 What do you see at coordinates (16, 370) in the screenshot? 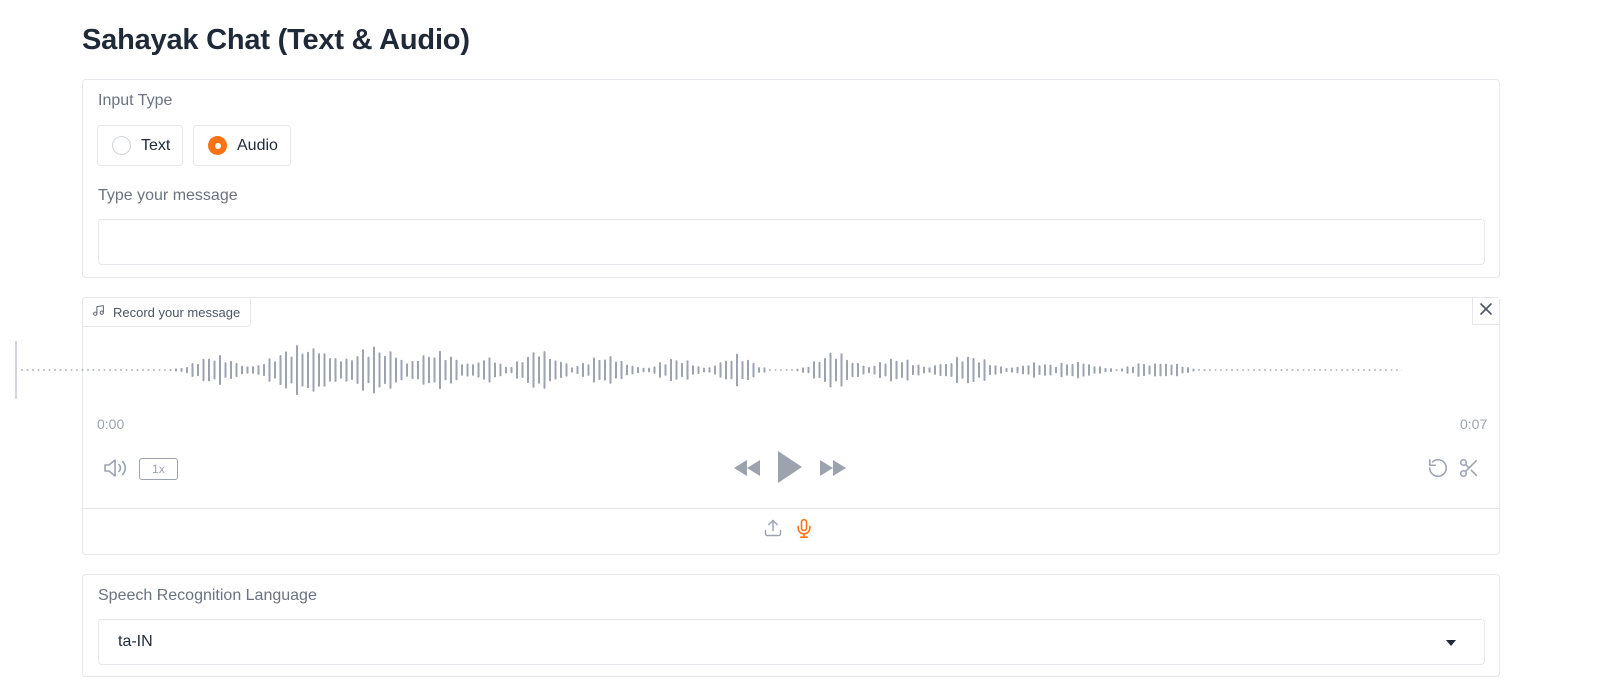
I see `playback-cursor` at bounding box center [16, 370].